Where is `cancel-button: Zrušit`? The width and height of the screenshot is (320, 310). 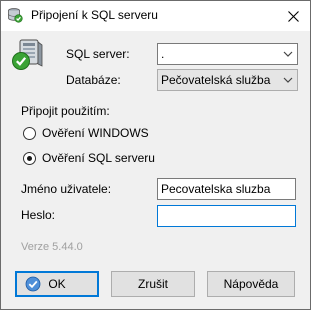
cancel-button: Zrušit is located at coordinates (153, 284).